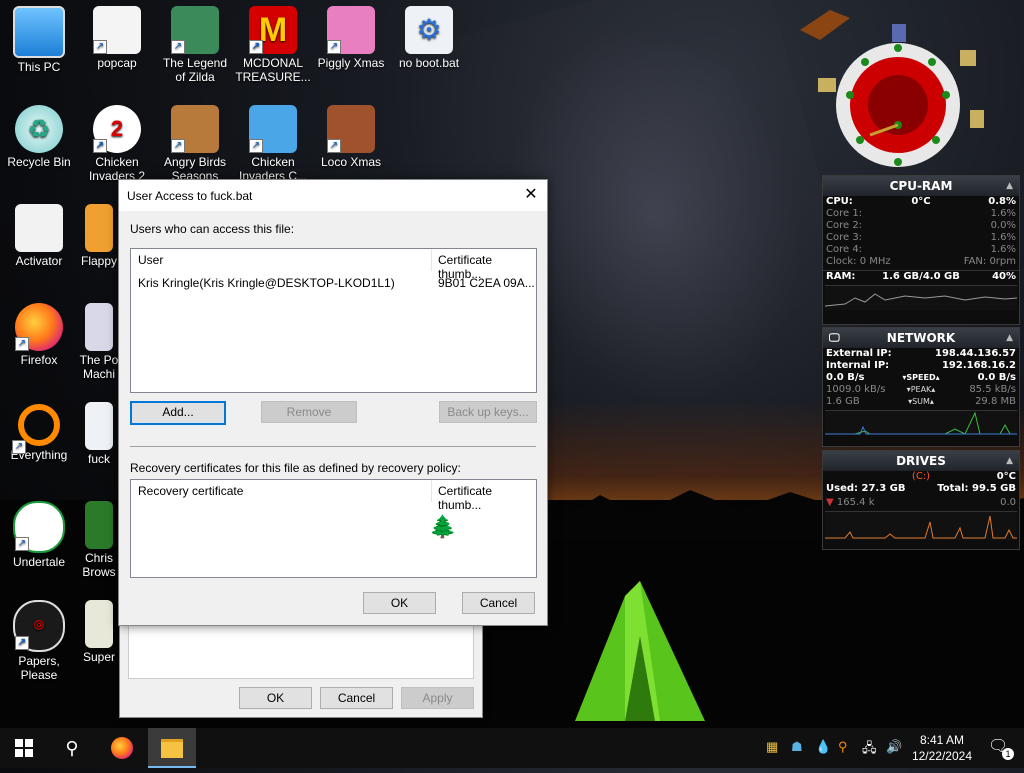  What do you see at coordinates (195, 70) in the screenshot?
I see `icon-label: The Legend of Zilda` at bounding box center [195, 70].